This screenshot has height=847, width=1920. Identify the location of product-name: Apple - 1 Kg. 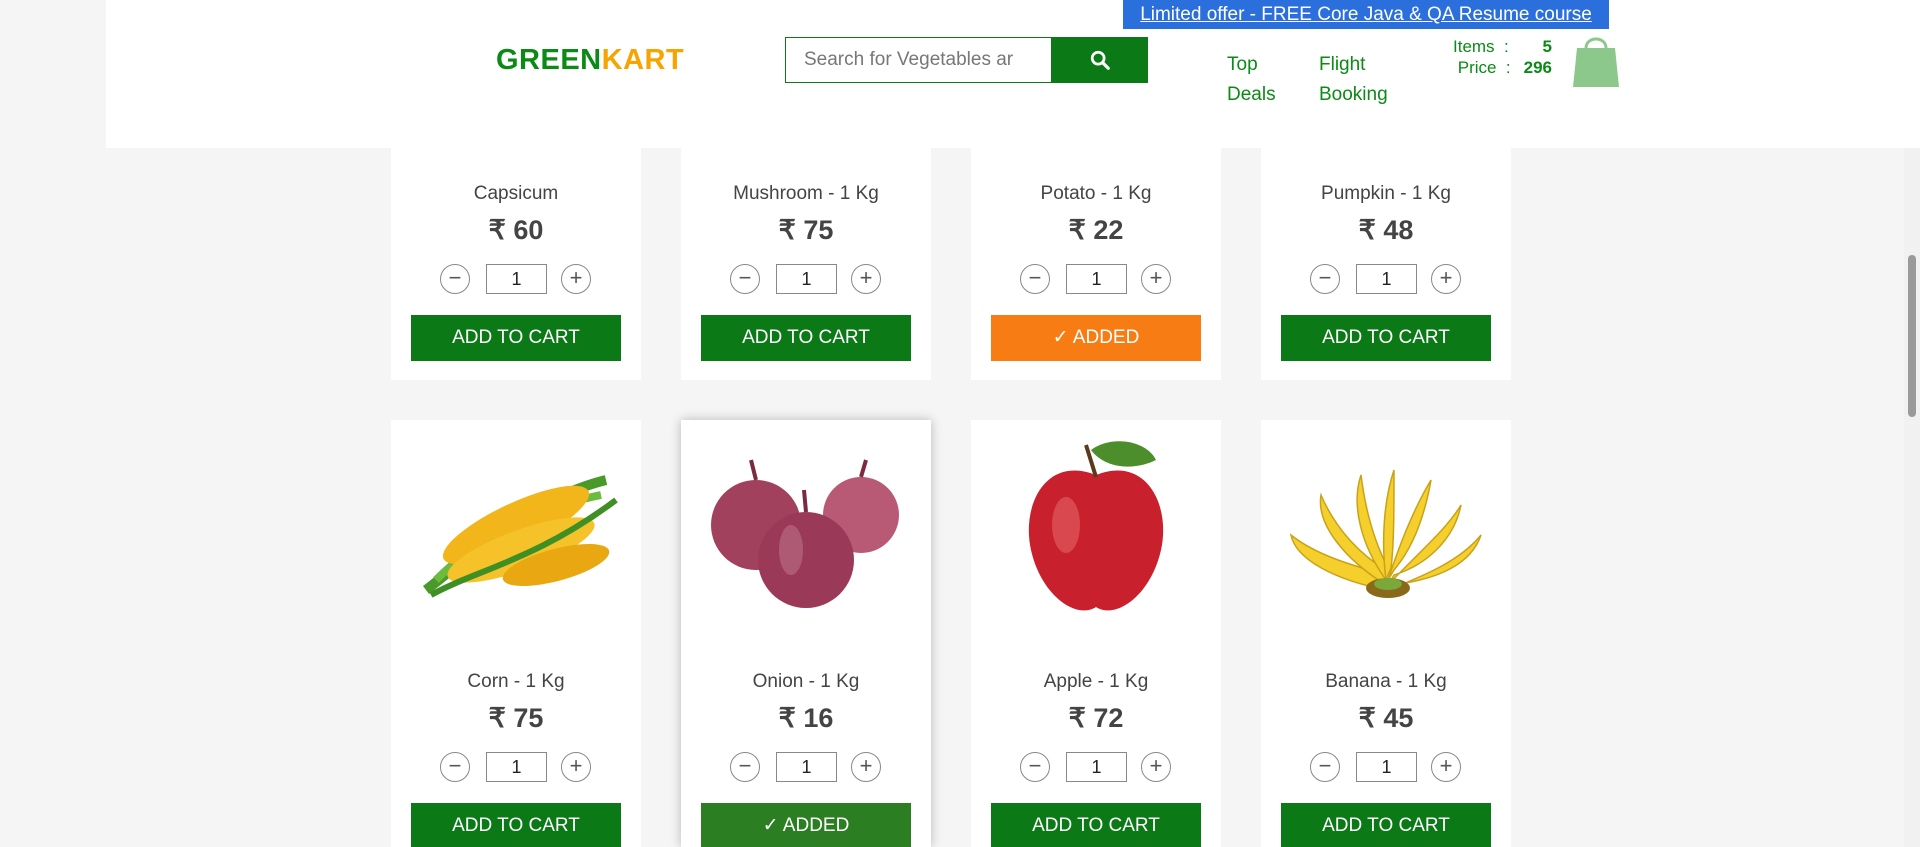
(1096, 681).